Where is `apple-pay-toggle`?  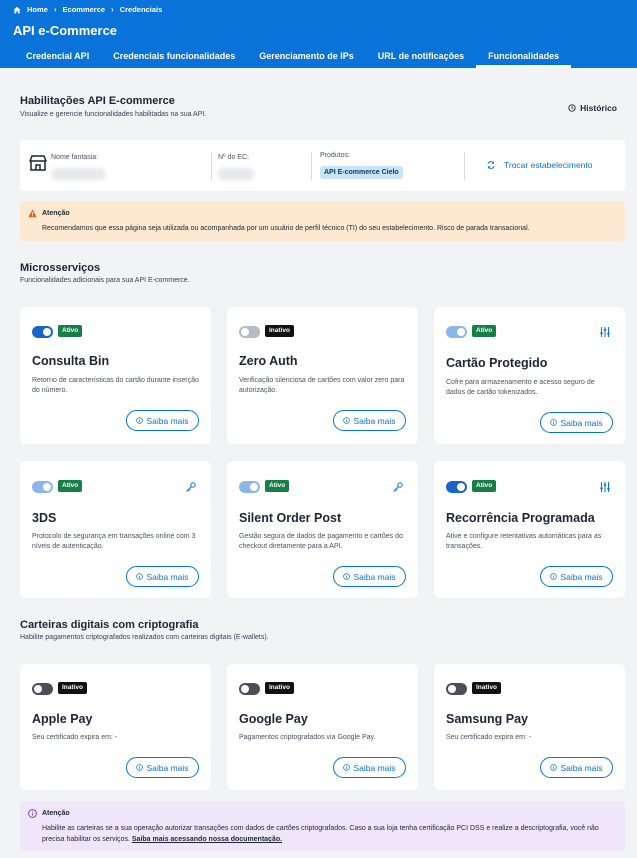
apple-pay-toggle is located at coordinates (42, 689).